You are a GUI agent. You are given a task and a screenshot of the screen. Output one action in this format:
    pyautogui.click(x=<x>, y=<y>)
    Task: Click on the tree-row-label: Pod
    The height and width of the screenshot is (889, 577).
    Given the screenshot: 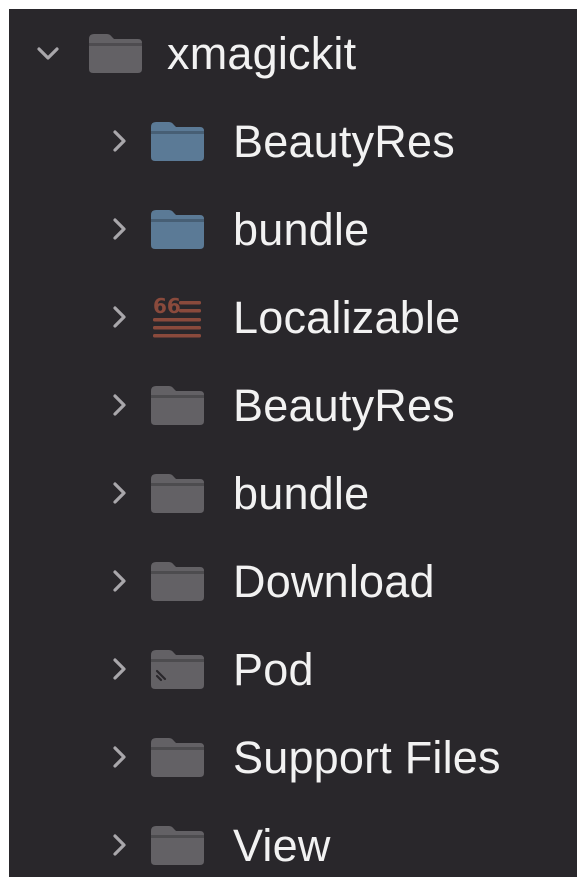 What is the action you would take?
    pyautogui.click(x=273, y=669)
    